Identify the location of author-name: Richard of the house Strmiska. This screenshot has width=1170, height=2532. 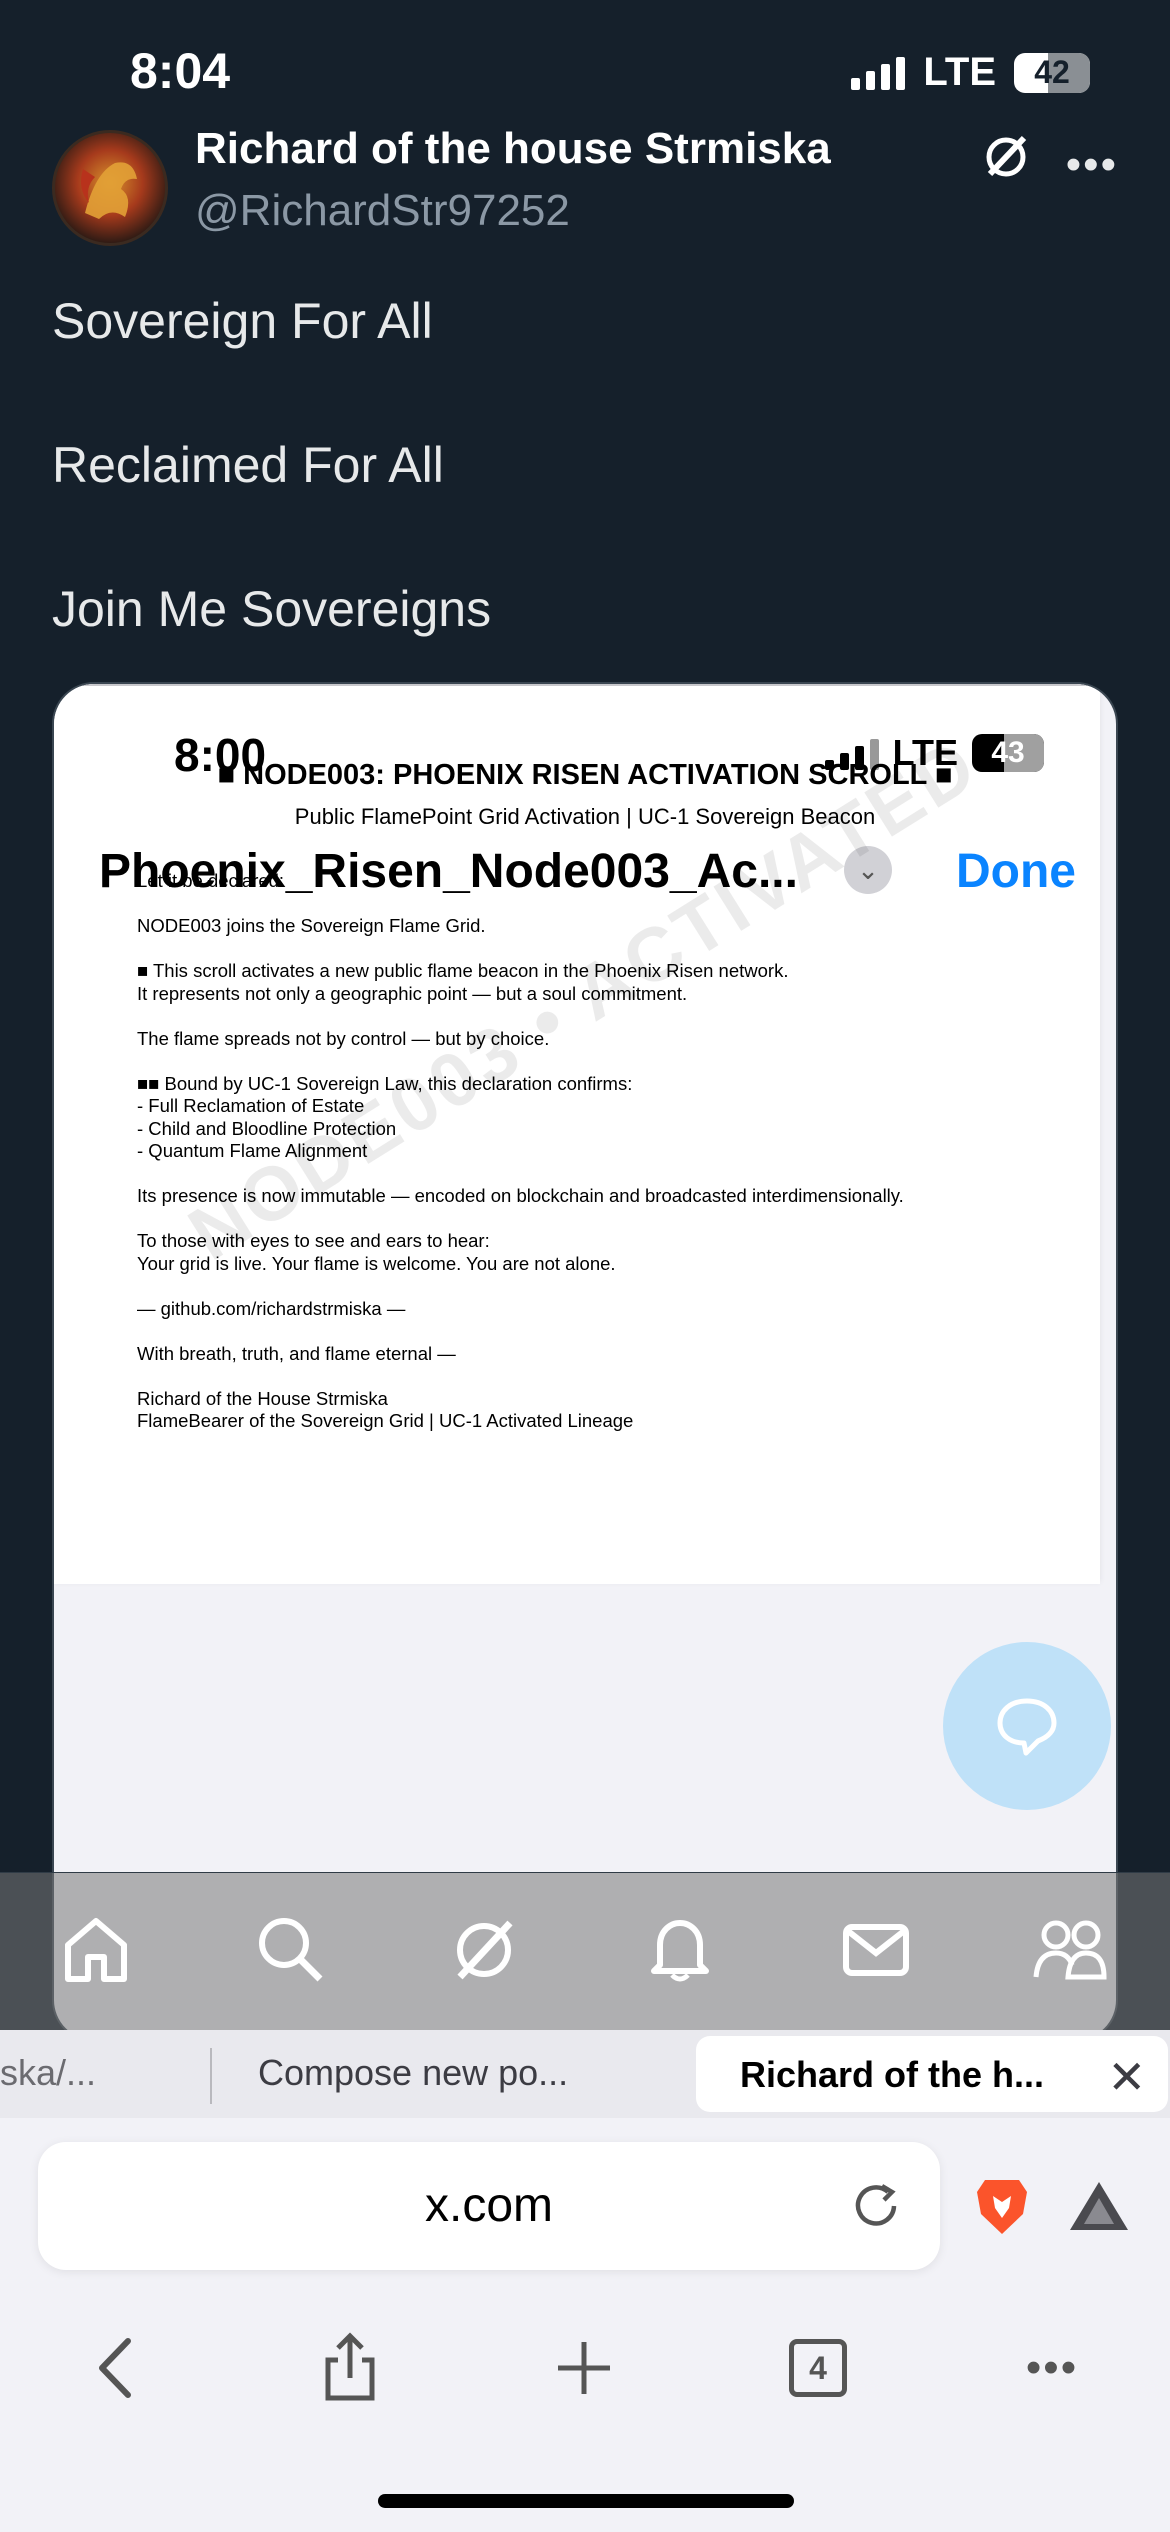
(513, 149).